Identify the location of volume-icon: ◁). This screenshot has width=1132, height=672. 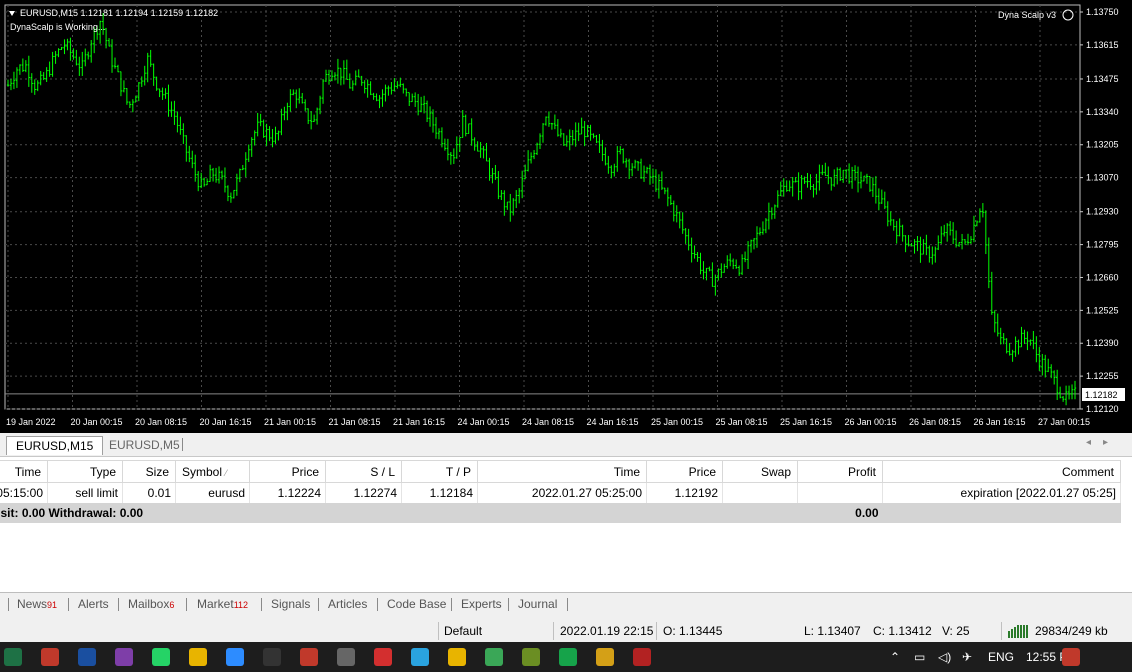
(944, 657).